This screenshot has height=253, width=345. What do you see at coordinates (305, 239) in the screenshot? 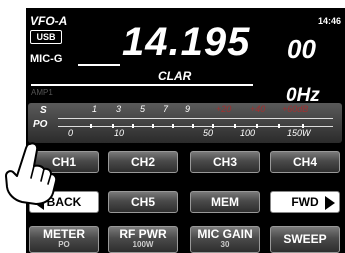
I see `sweep-button: SWEEP` at bounding box center [305, 239].